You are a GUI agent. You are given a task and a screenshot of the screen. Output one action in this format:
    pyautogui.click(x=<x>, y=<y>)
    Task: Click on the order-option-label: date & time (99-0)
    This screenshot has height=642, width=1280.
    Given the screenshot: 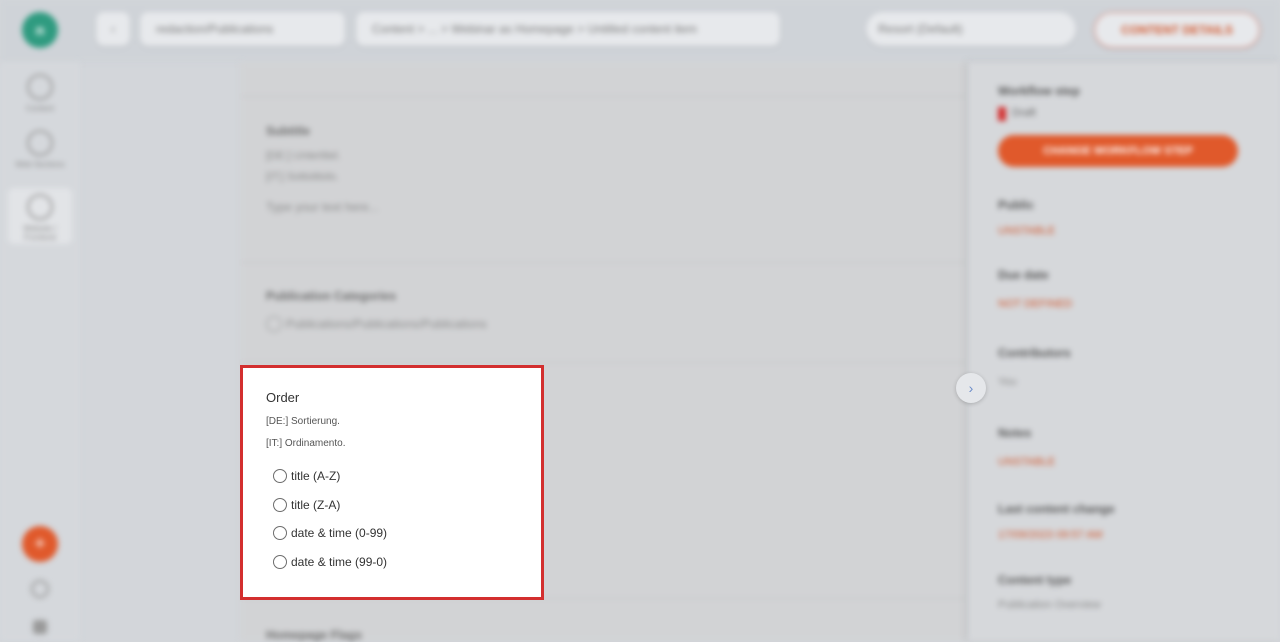 What is the action you would take?
    pyautogui.click(x=339, y=562)
    